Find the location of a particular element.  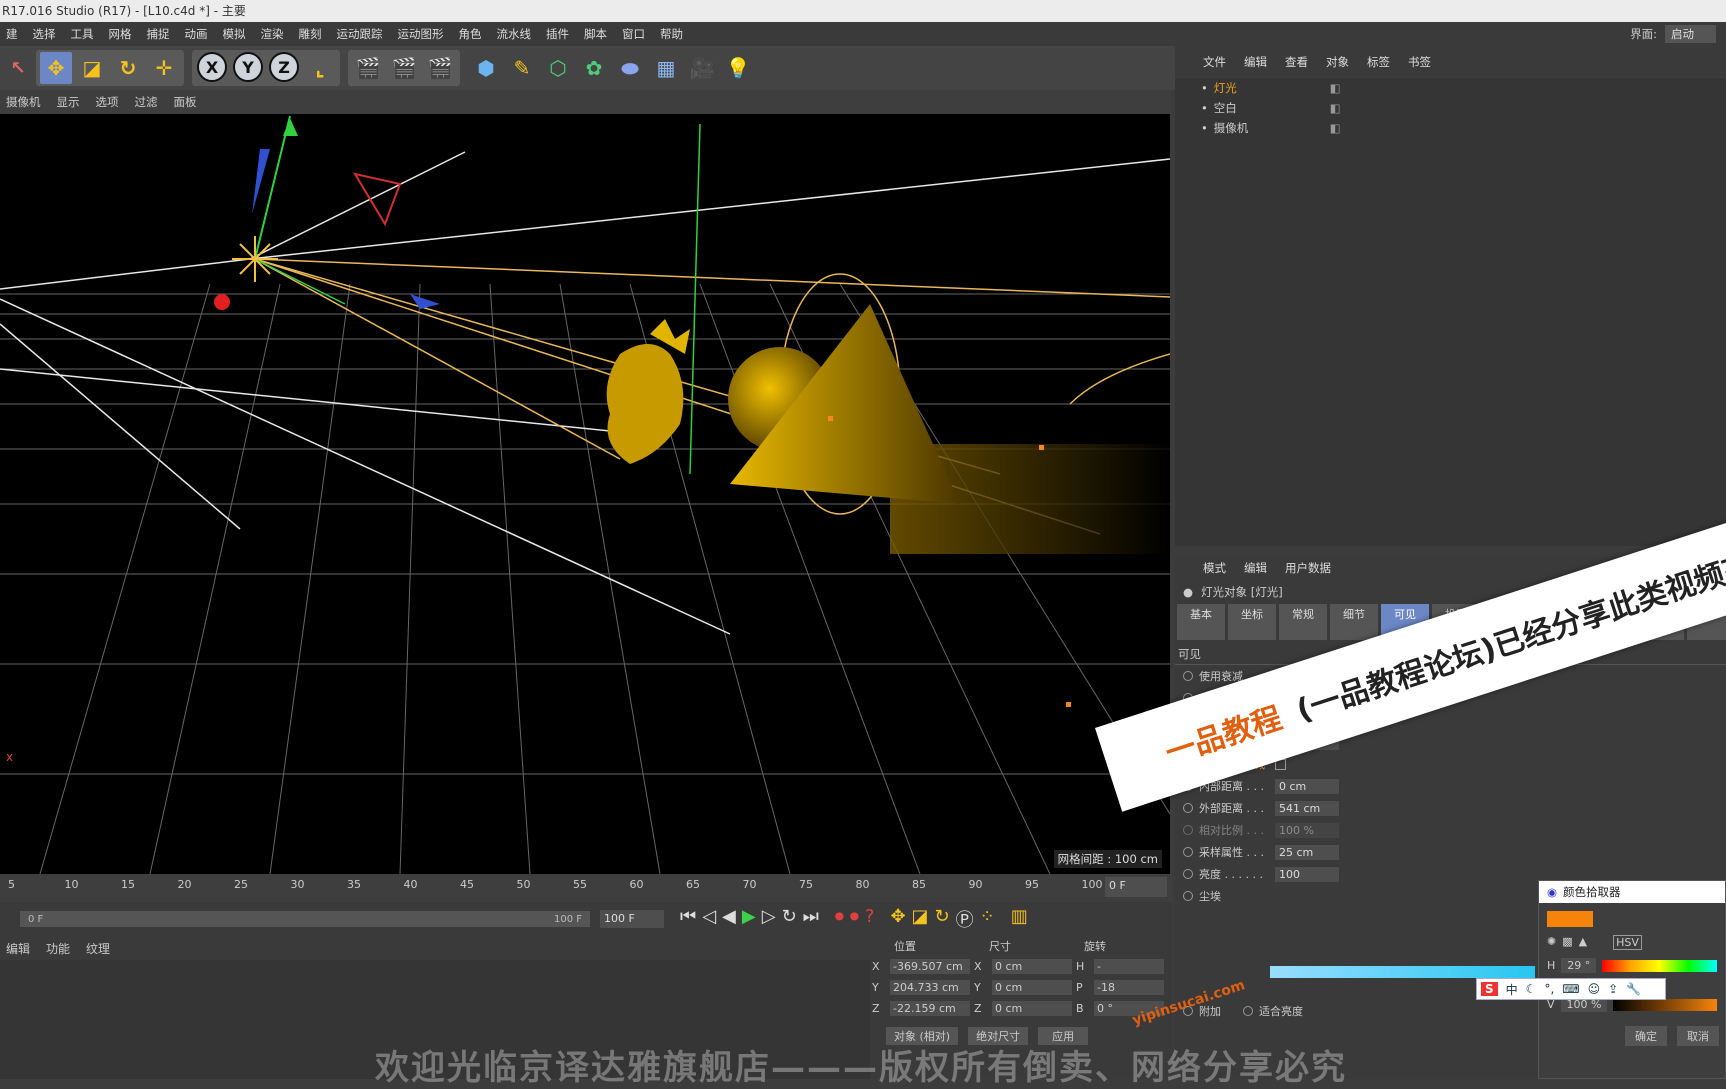

render-picture-viewer-icon: 🎬 is located at coordinates (404, 68).